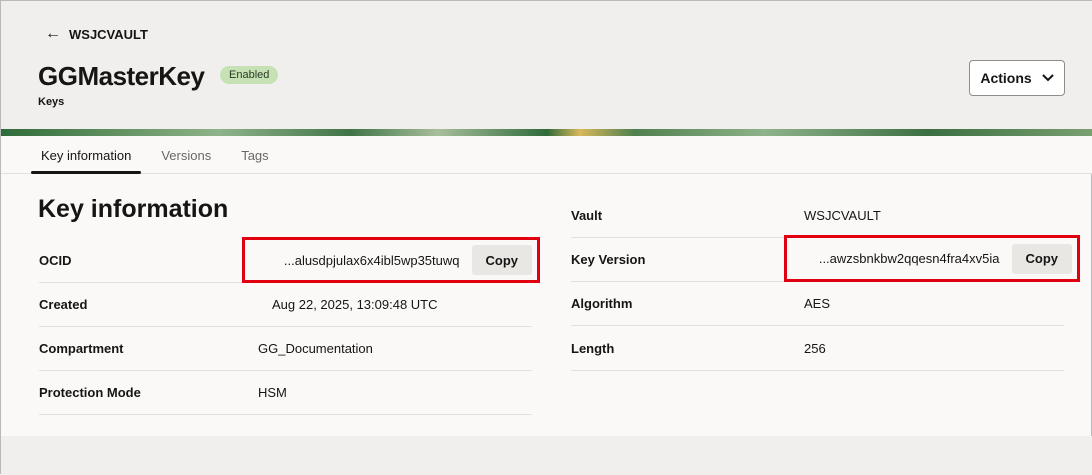  I want to click on copy-key-version-button: Copy, so click(1041, 258).